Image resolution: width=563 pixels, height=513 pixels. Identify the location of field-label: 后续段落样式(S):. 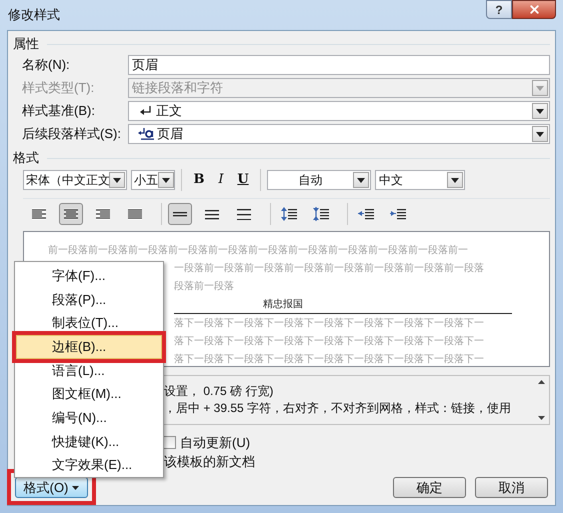
(72, 134).